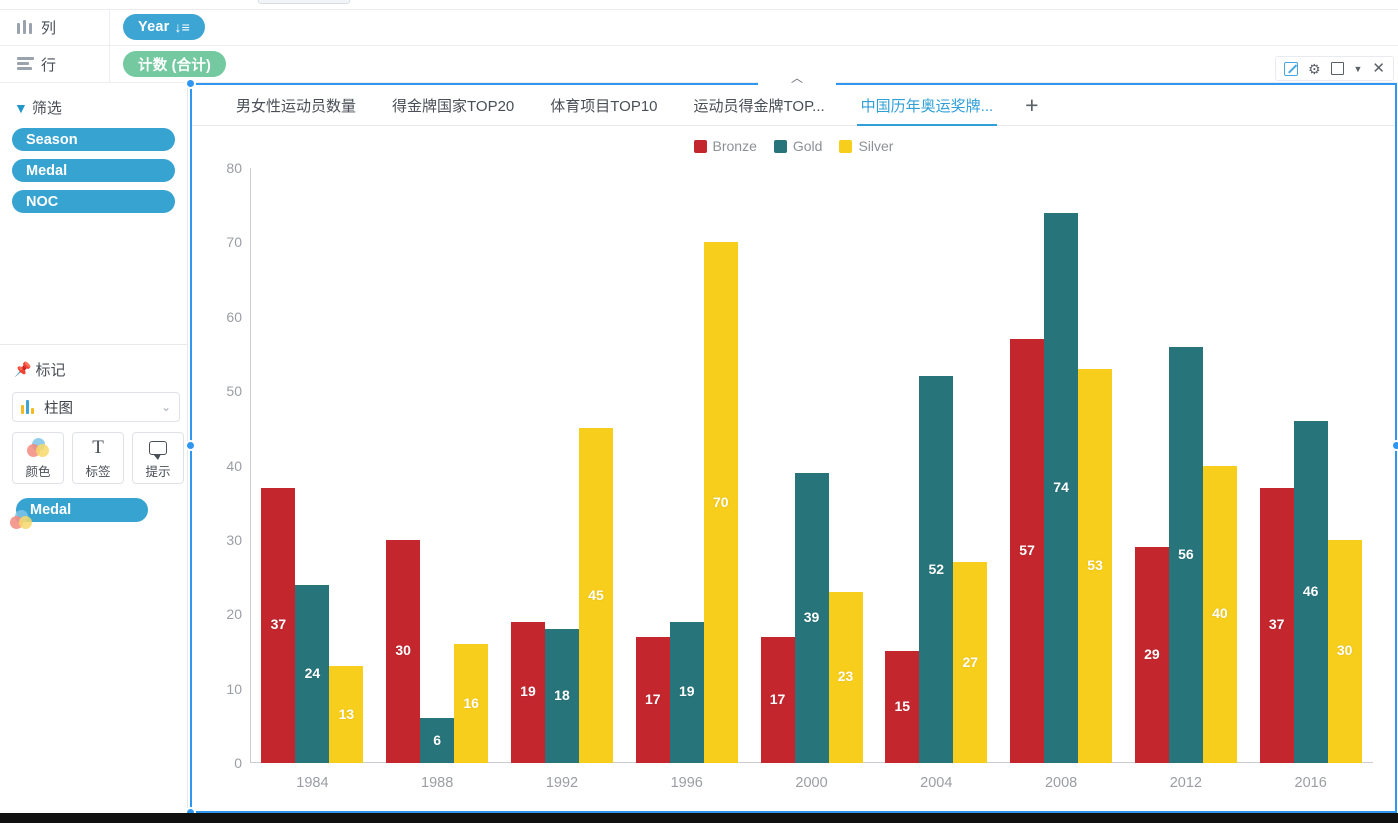 The image size is (1398, 823). I want to click on pill-year: Year ↓≡, so click(164, 27).